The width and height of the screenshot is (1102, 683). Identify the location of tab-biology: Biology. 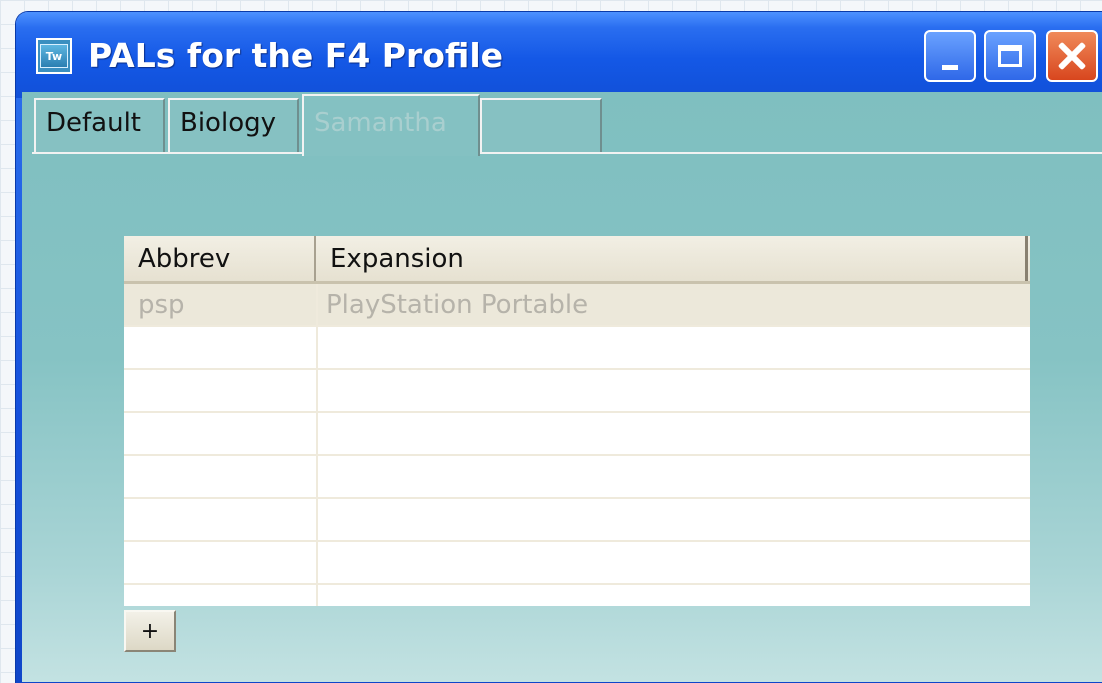
(233, 125).